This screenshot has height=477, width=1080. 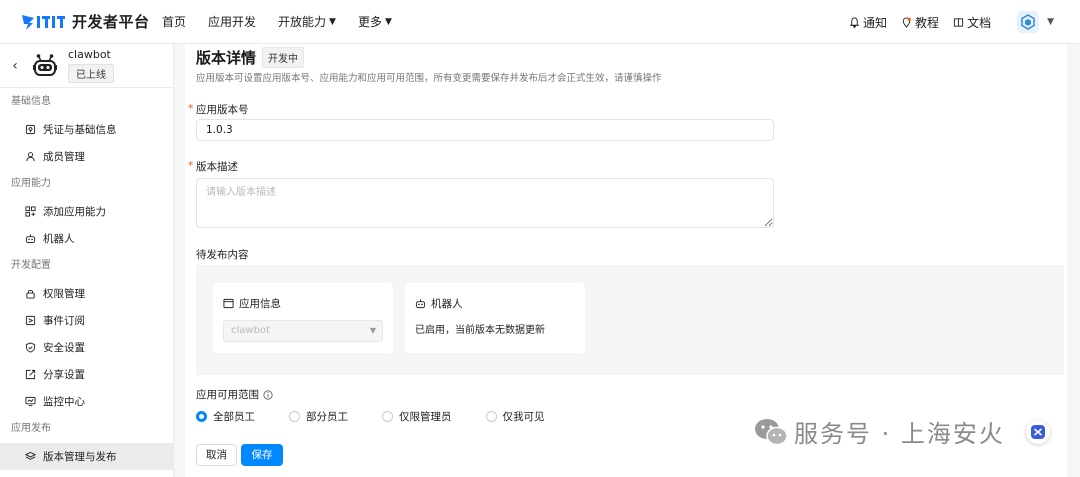 I want to click on sidebar-item-monitor: 监控中心, so click(x=86, y=401).